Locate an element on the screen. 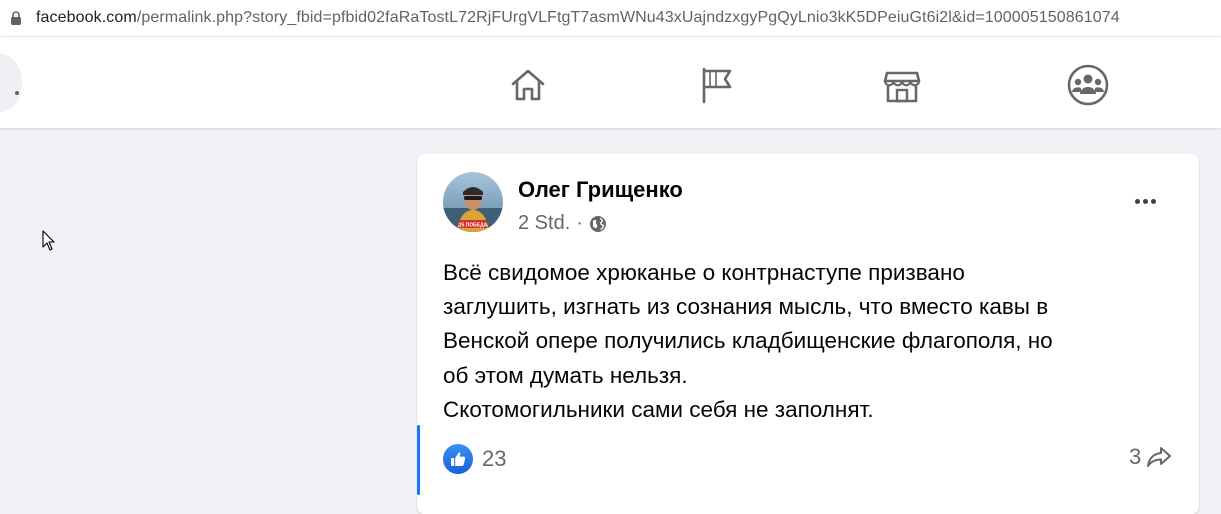 This screenshot has width=1221, height=514. more-options-button is located at coordinates (1145, 201).